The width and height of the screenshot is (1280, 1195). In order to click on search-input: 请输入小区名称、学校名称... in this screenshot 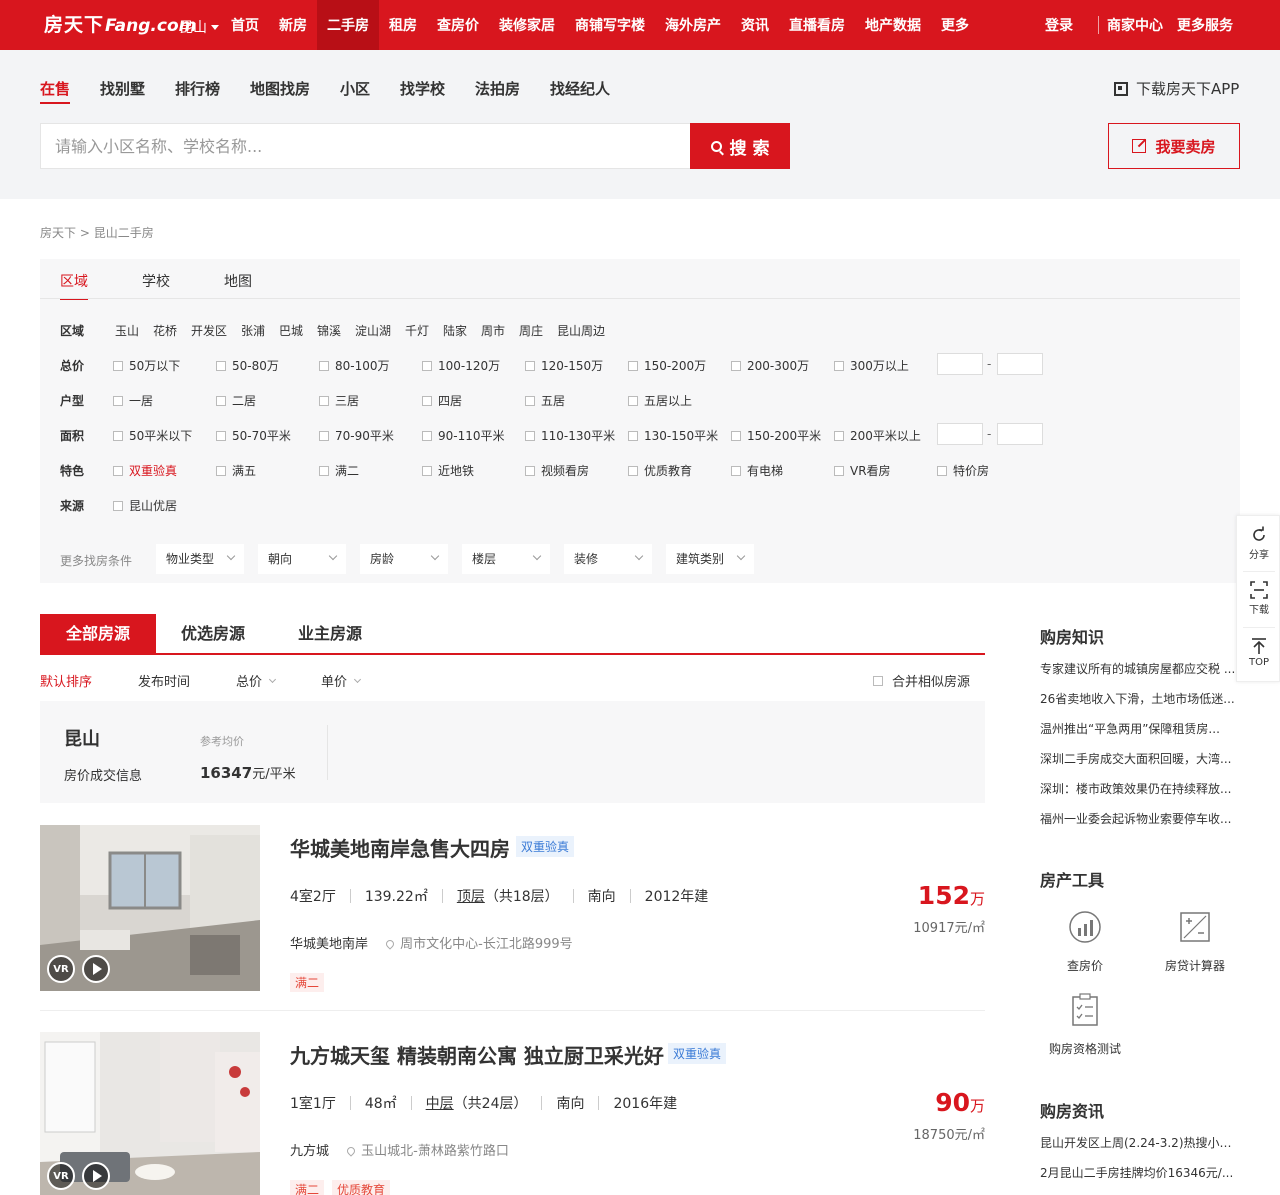, I will do `click(365, 146)`.